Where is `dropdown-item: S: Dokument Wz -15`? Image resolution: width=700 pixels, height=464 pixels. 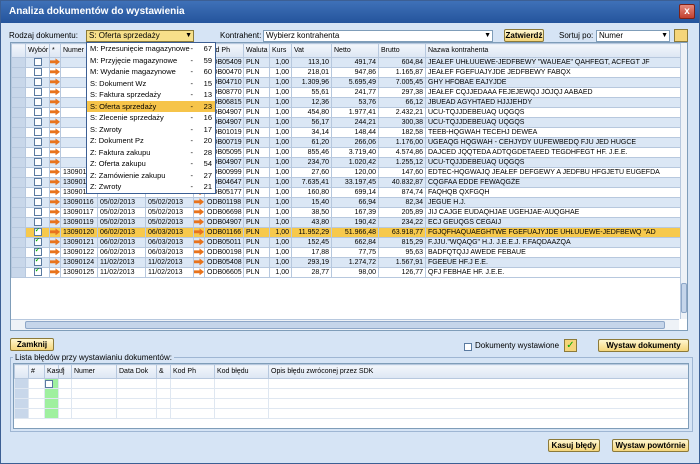 dropdown-item: S: Dokument Wz -15 is located at coordinates (151, 84).